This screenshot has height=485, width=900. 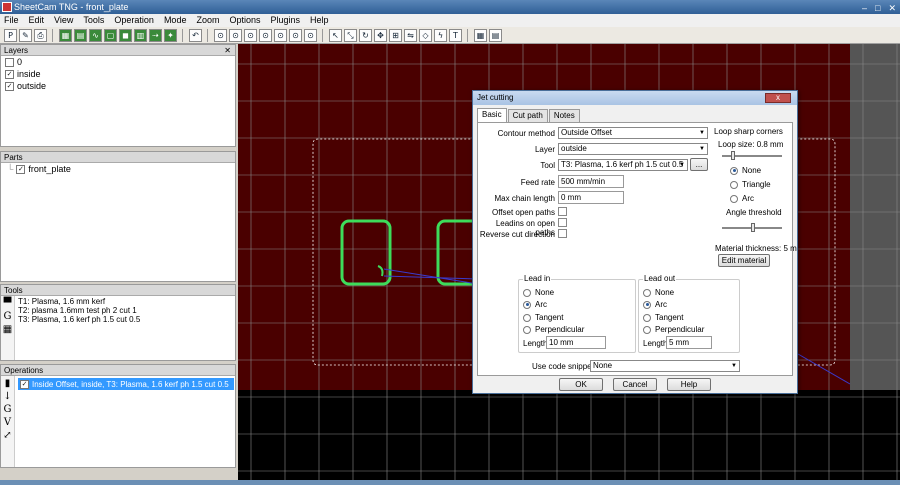 What do you see at coordinates (93, 20) in the screenshot?
I see `menu-tools: Tools` at bounding box center [93, 20].